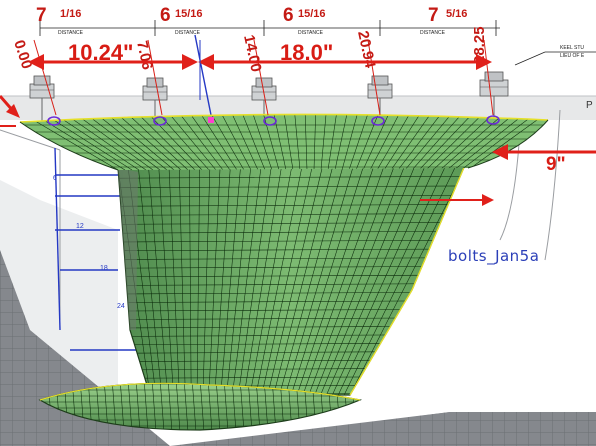 This screenshot has width=596, height=446. What do you see at coordinates (121, 306) in the screenshot?
I see `depth-tick-24: 24` at bounding box center [121, 306].